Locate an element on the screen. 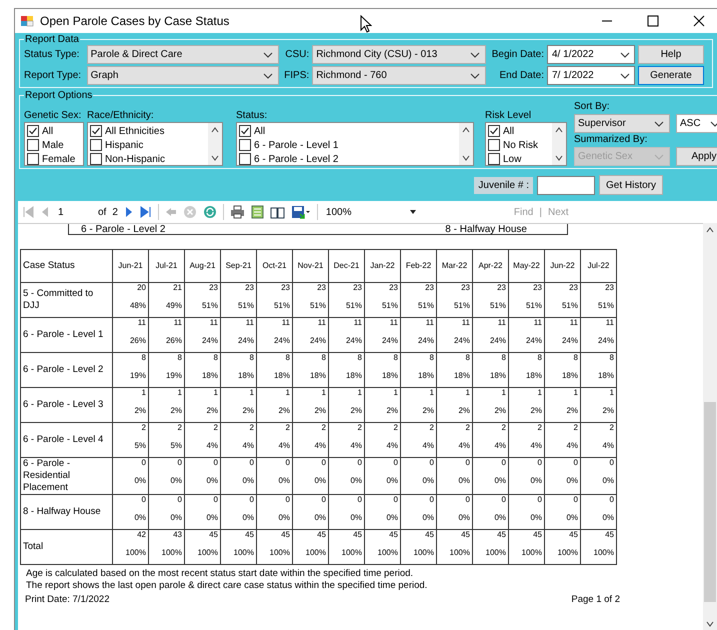 This screenshot has height=630, width=717. juvenile-number-field is located at coordinates (565, 185).